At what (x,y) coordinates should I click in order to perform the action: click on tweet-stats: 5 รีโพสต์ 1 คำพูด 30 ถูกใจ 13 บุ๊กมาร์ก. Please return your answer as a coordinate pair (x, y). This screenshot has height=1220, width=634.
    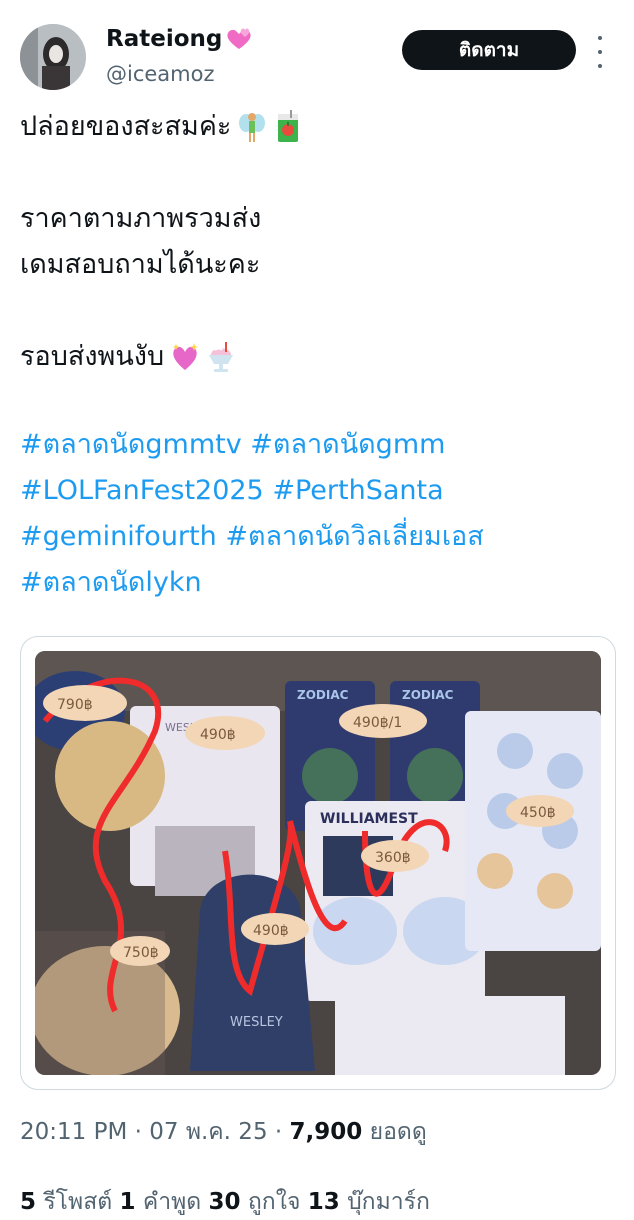
    Looking at the image, I should click on (225, 1202).